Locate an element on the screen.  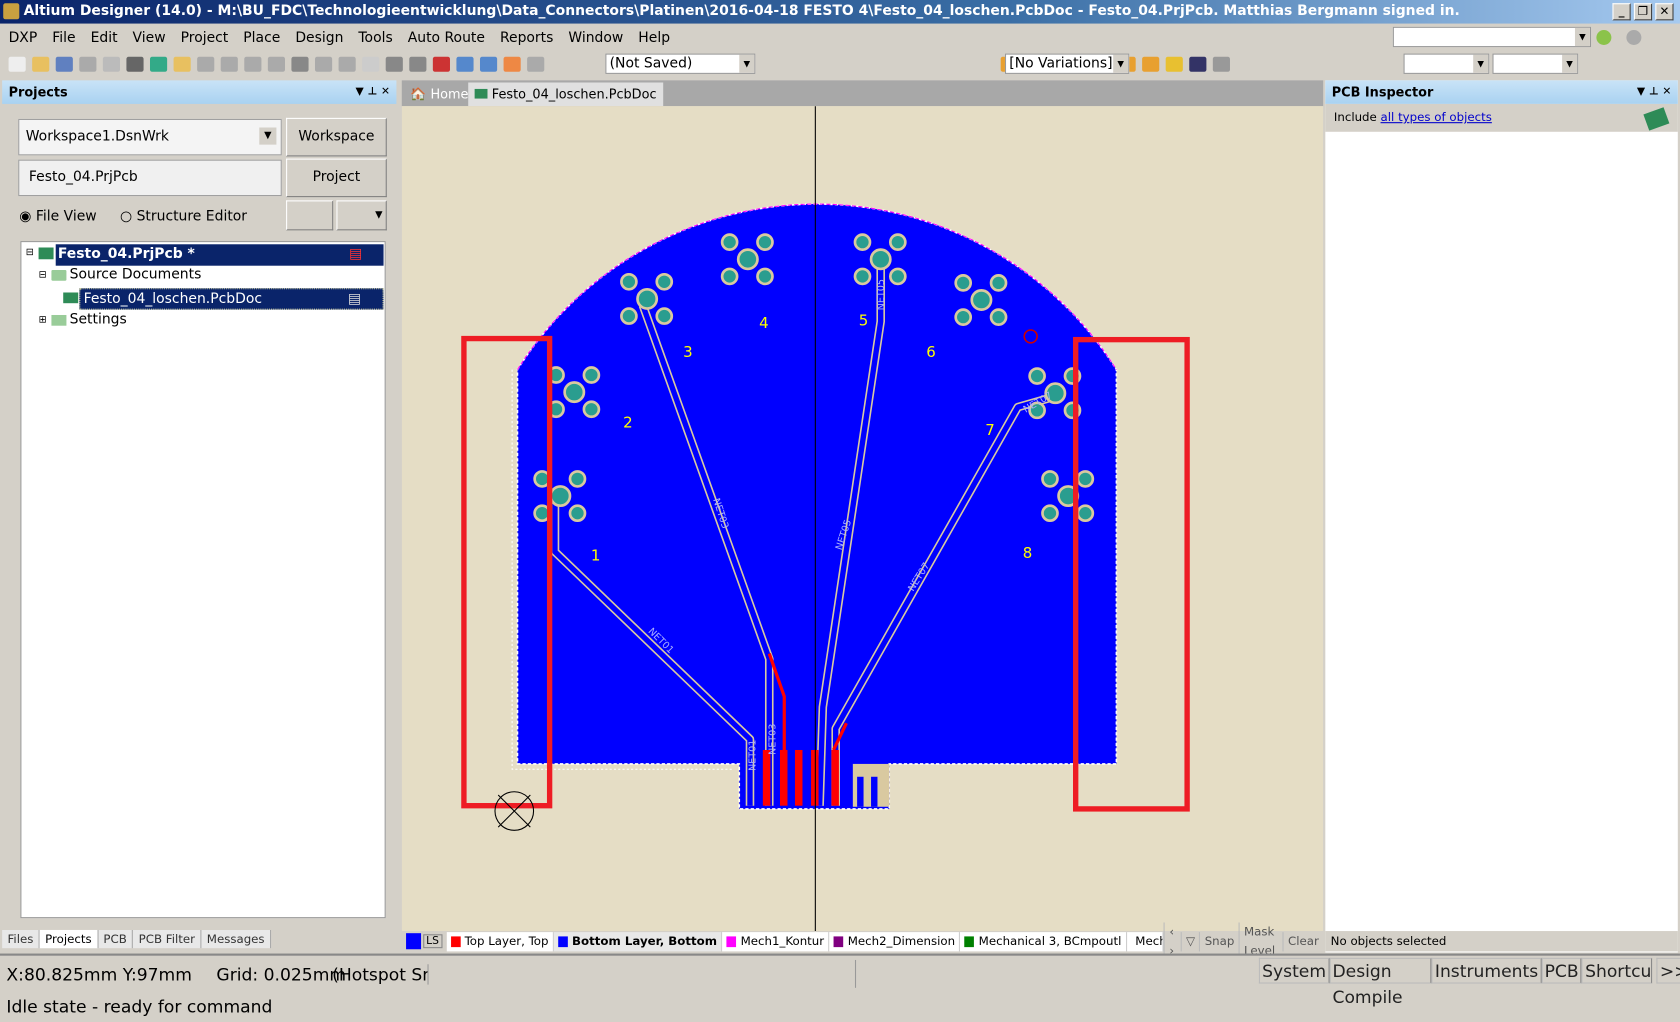
inspector-filter: Include all types of objects is located at coordinates (1501, 117).